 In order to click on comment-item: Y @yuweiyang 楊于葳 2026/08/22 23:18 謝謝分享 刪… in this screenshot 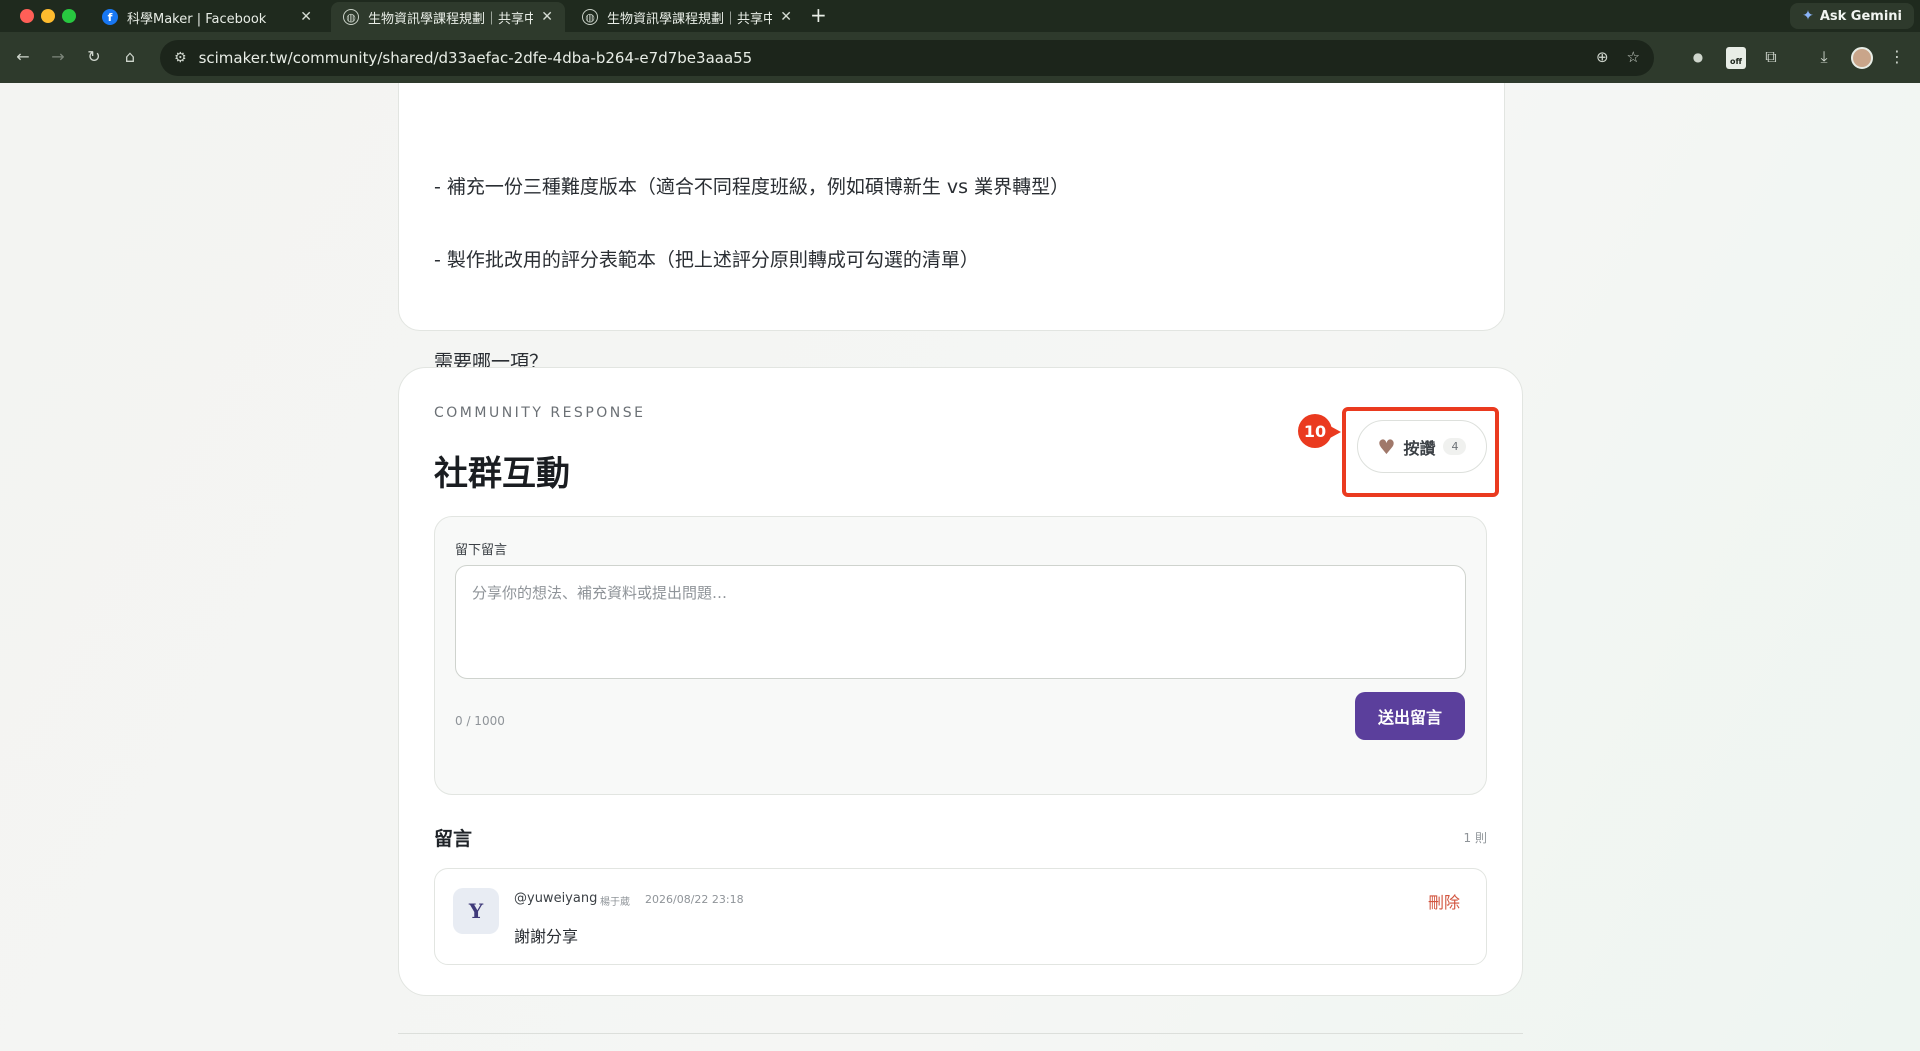, I will do `click(960, 916)`.